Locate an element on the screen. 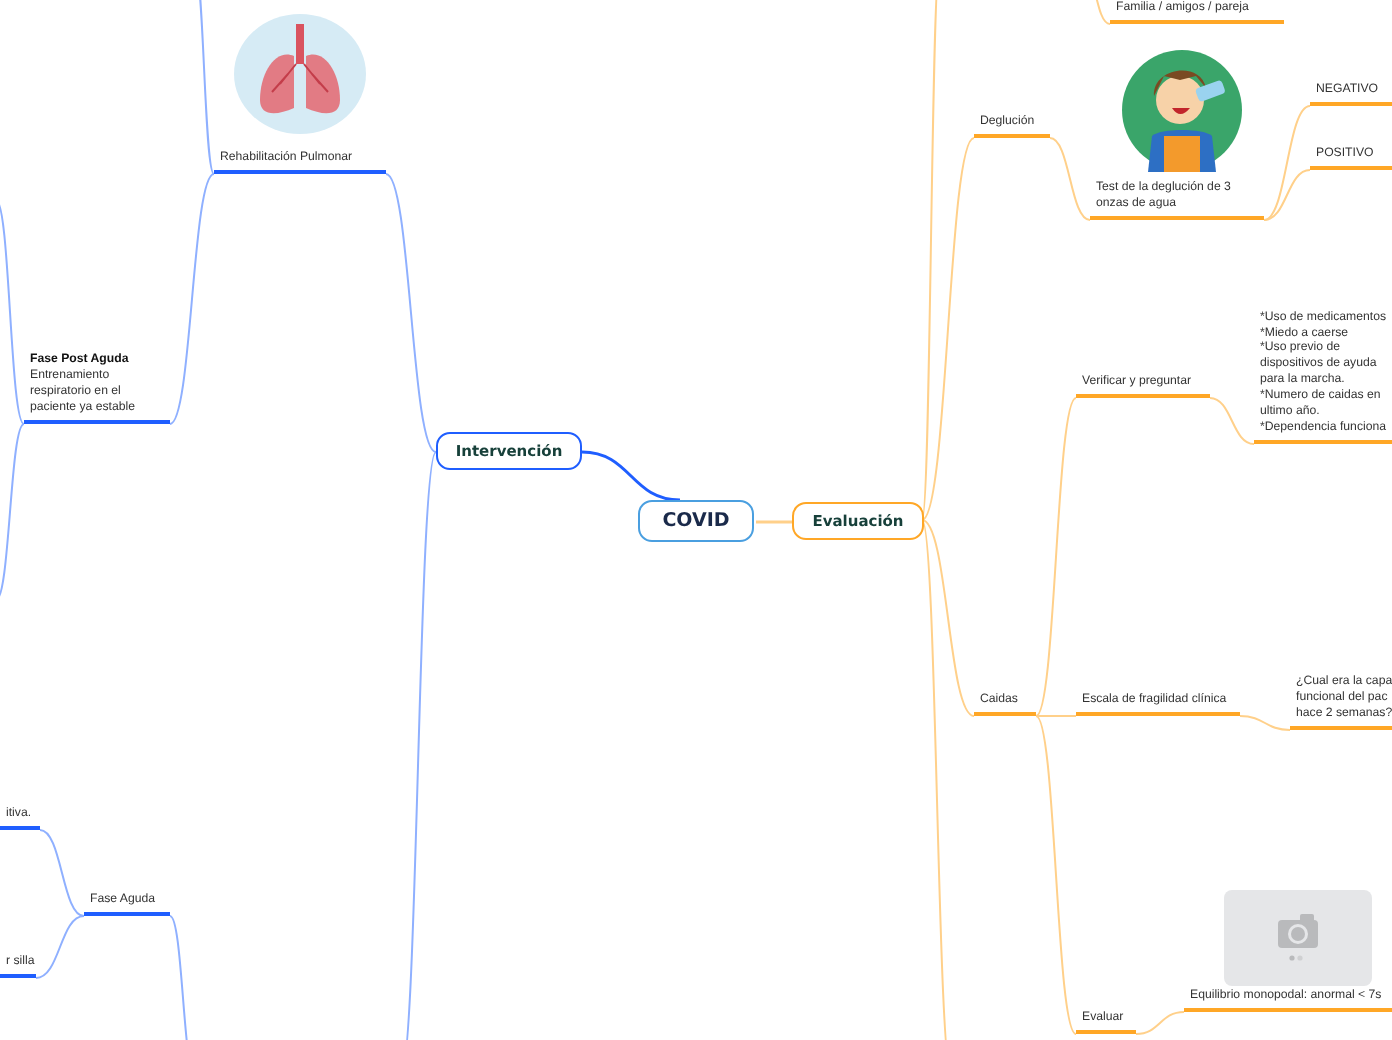  camera-icon is located at coordinates (1298, 938).